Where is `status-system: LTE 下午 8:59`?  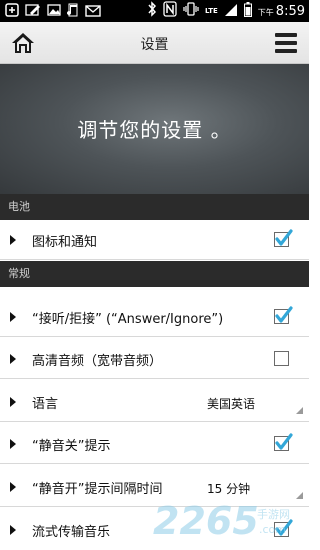
status-system: LTE 下午 8:59 is located at coordinates (226, 11).